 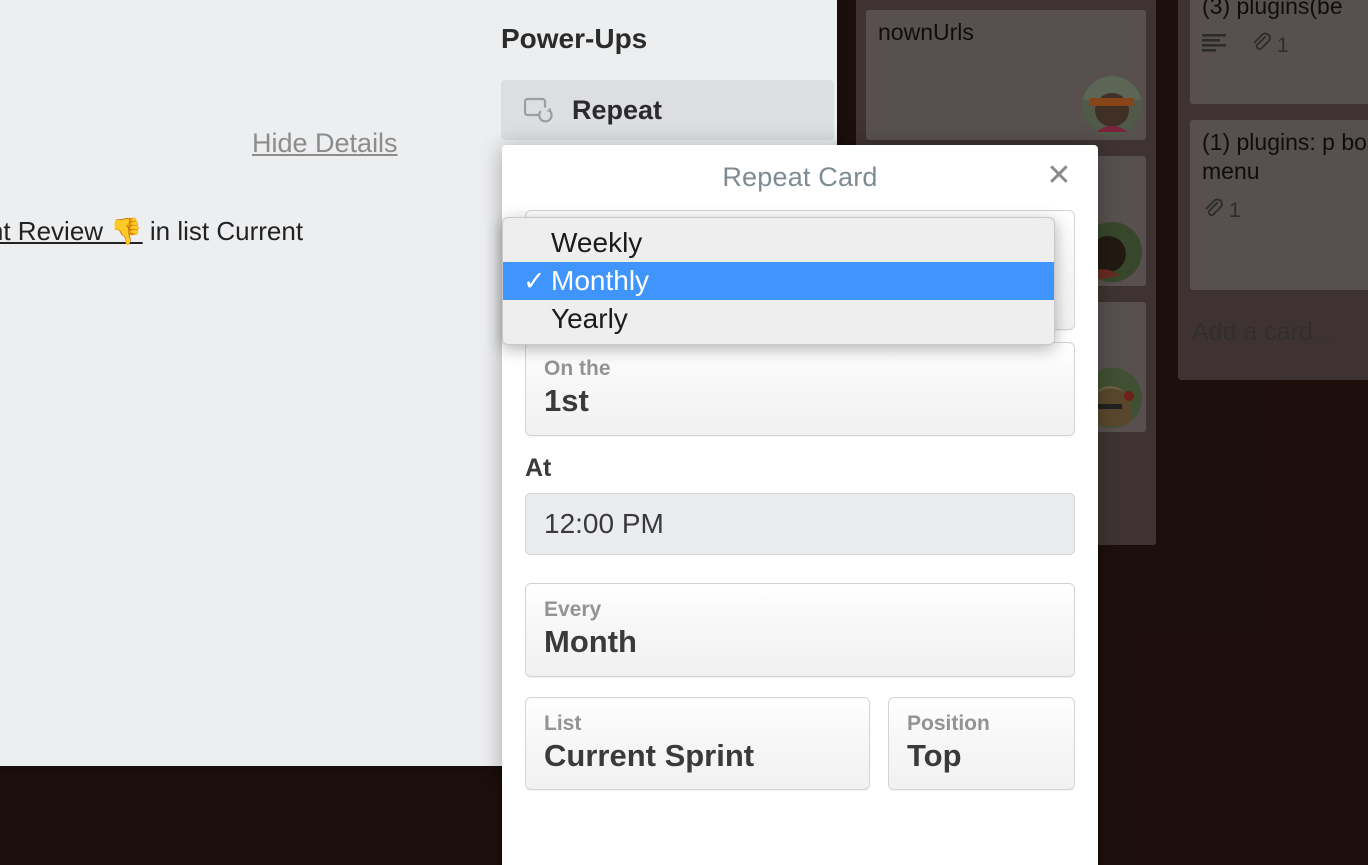 What do you see at coordinates (589, 318) in the screenshot?
I see `dropdown-option-label: Yearly` at bounding box center [589, 318].